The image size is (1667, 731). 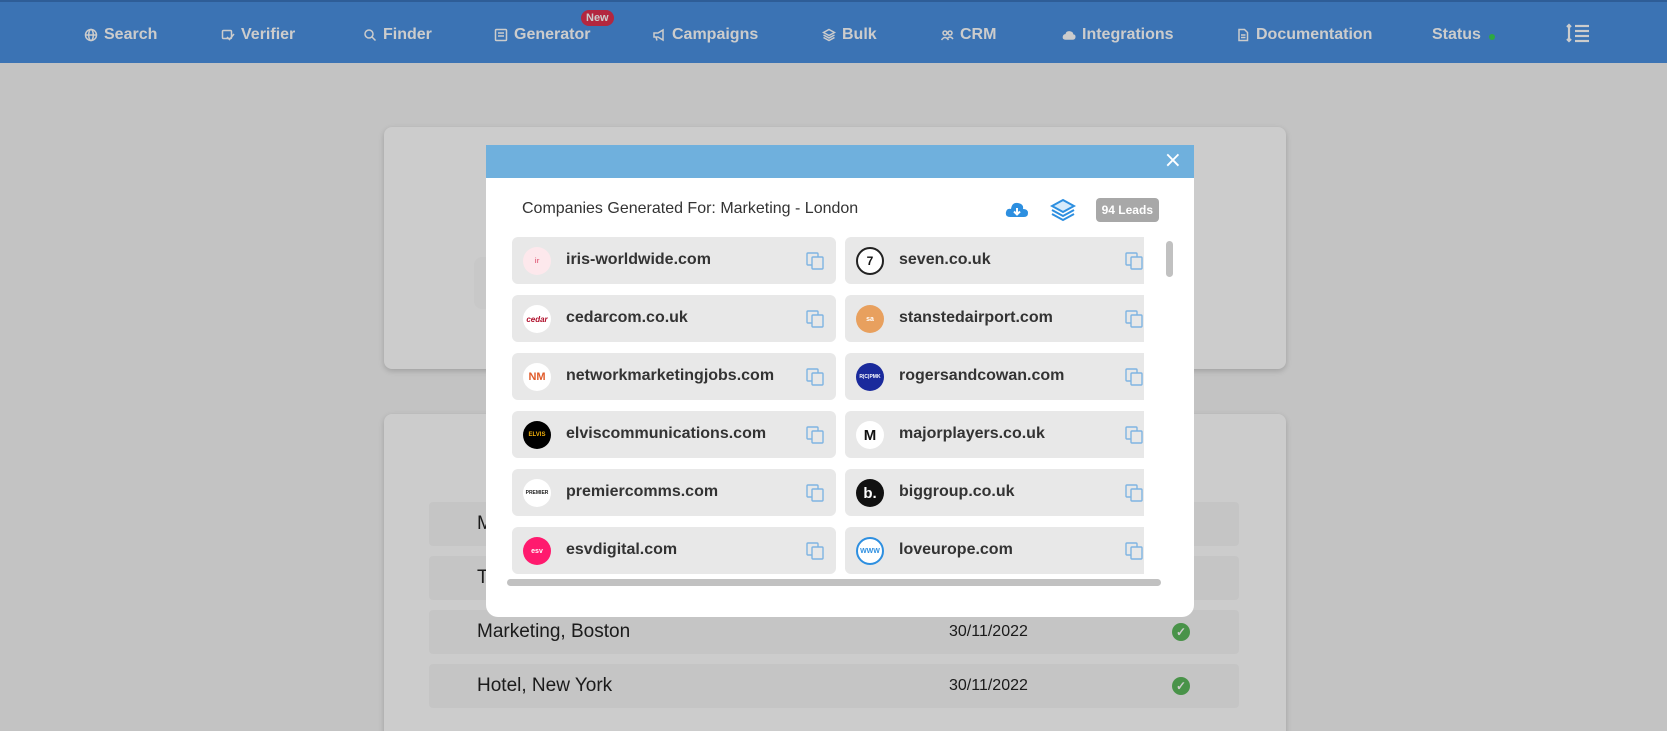 I want to click on company-domain: esvdigital.com, so click(x=622, y=549).